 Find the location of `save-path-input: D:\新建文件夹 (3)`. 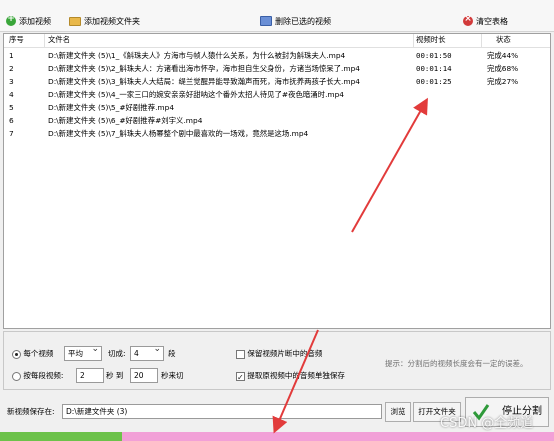

save-path-input: D:\新建文件夹 (3) is located at coordinates (222, 411).